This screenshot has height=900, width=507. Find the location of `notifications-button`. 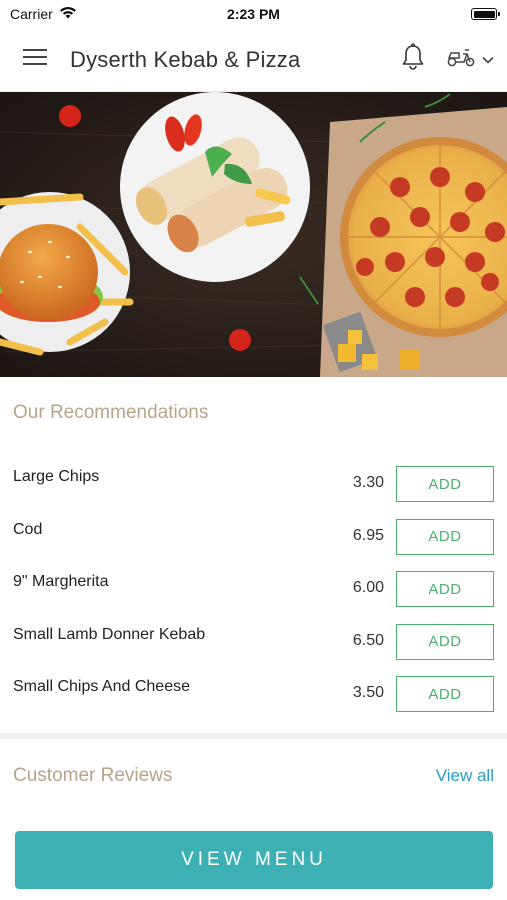

notifications-button is located at coordinates (413, 60).